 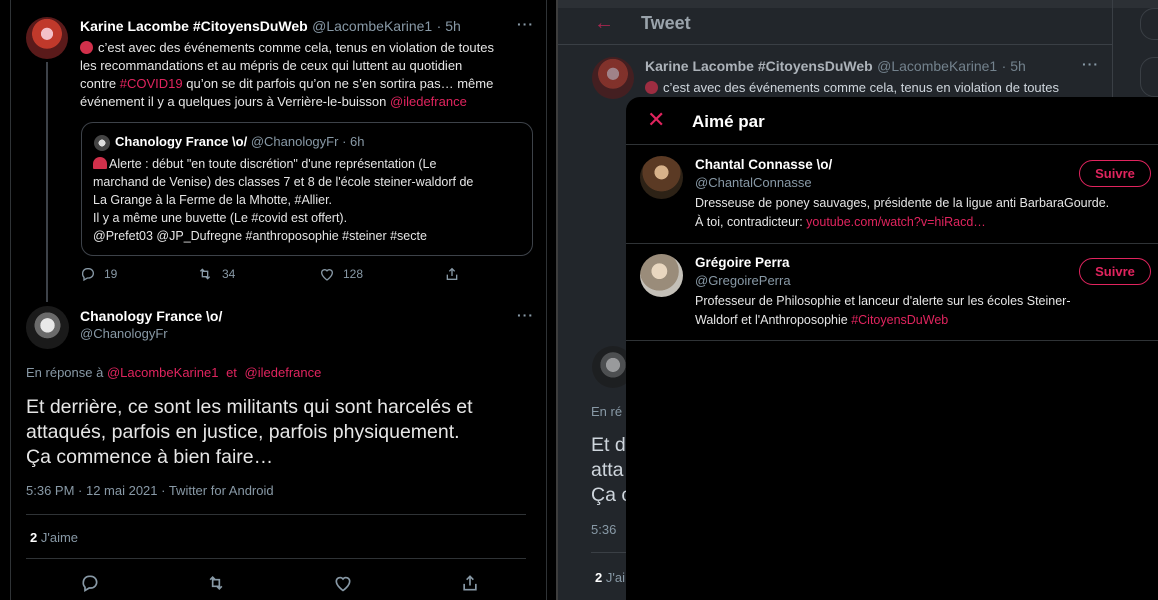 What do you see at coordinates (470, 585) in the screenshot?
I see `tweet2-share-button` at bounding box center [470, 585].